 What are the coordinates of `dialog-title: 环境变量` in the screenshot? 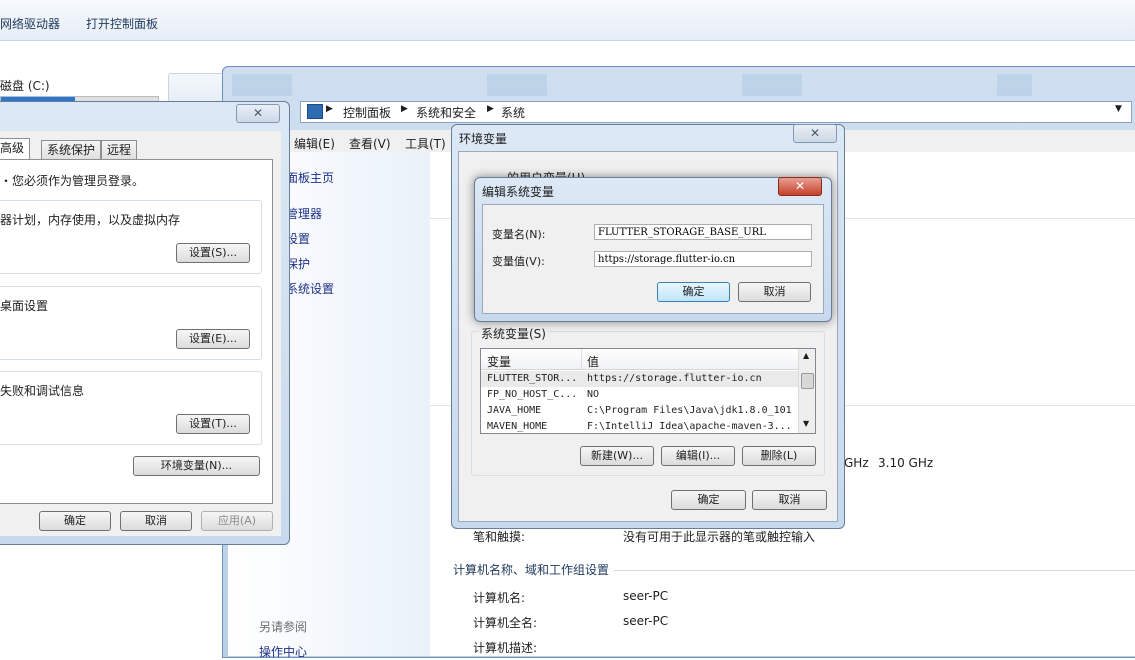 It's located at (483, 139).